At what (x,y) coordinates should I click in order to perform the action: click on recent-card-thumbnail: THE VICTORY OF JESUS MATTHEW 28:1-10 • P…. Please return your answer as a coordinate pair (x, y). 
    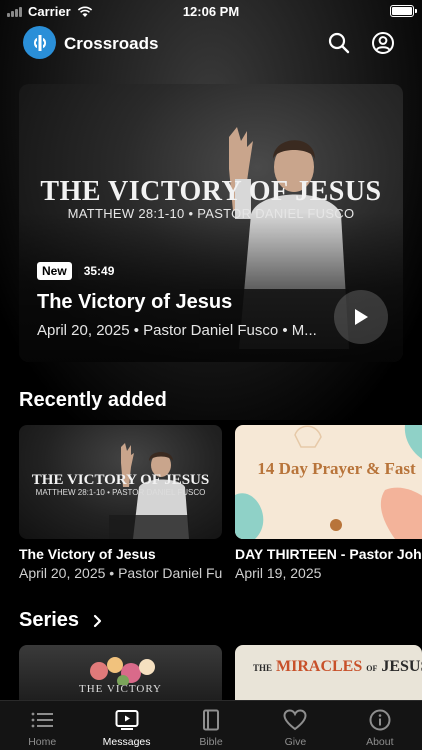
    Looking at the image, I should click on (120, 482).